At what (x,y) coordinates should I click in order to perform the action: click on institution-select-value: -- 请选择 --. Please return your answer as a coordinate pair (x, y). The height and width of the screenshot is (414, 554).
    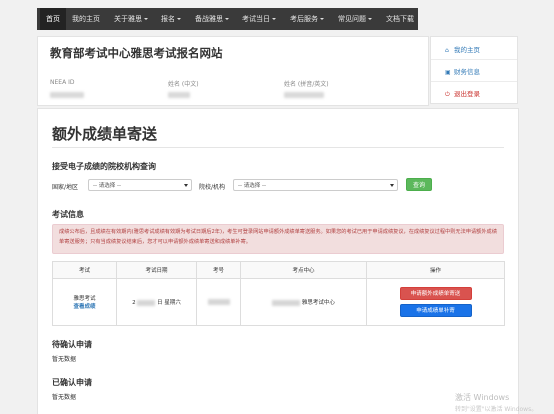
    Looking at the image, I should click on (252, 186).